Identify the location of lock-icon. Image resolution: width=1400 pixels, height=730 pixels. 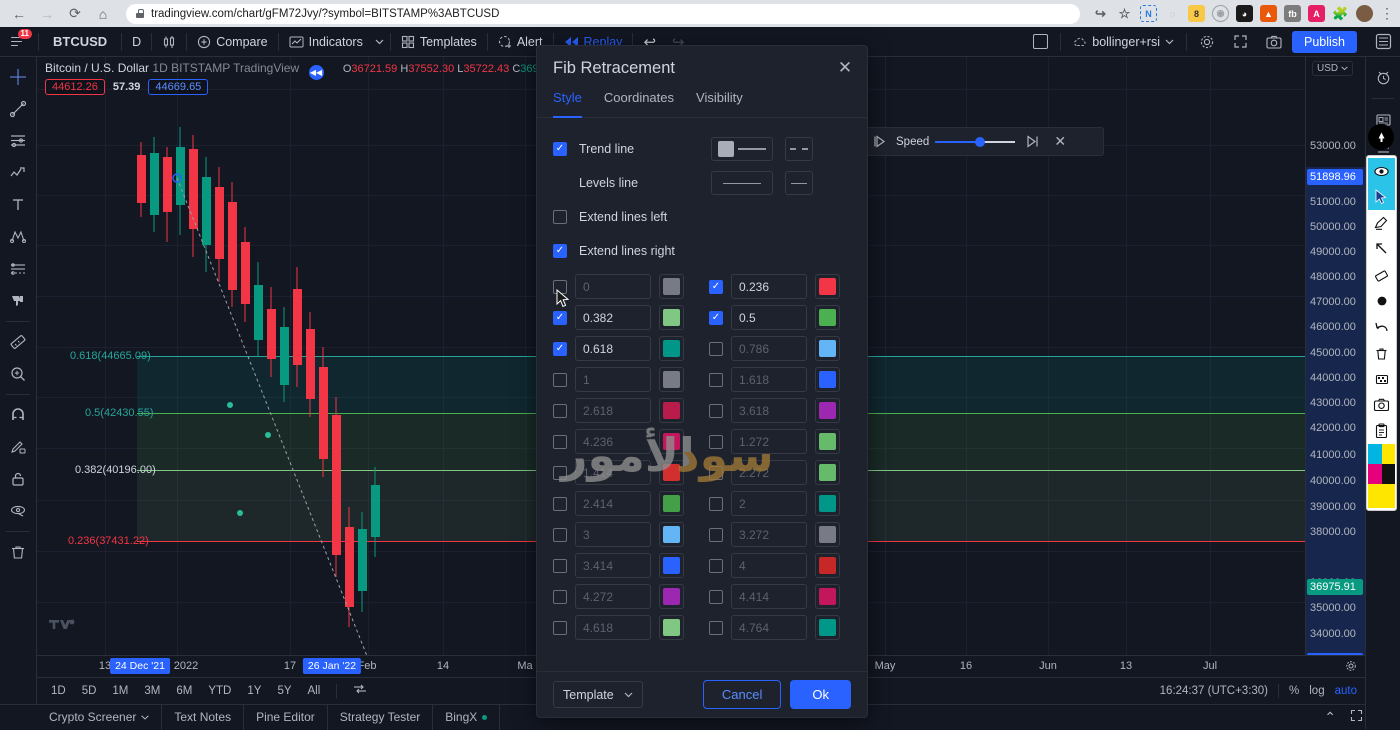
(18, 479).